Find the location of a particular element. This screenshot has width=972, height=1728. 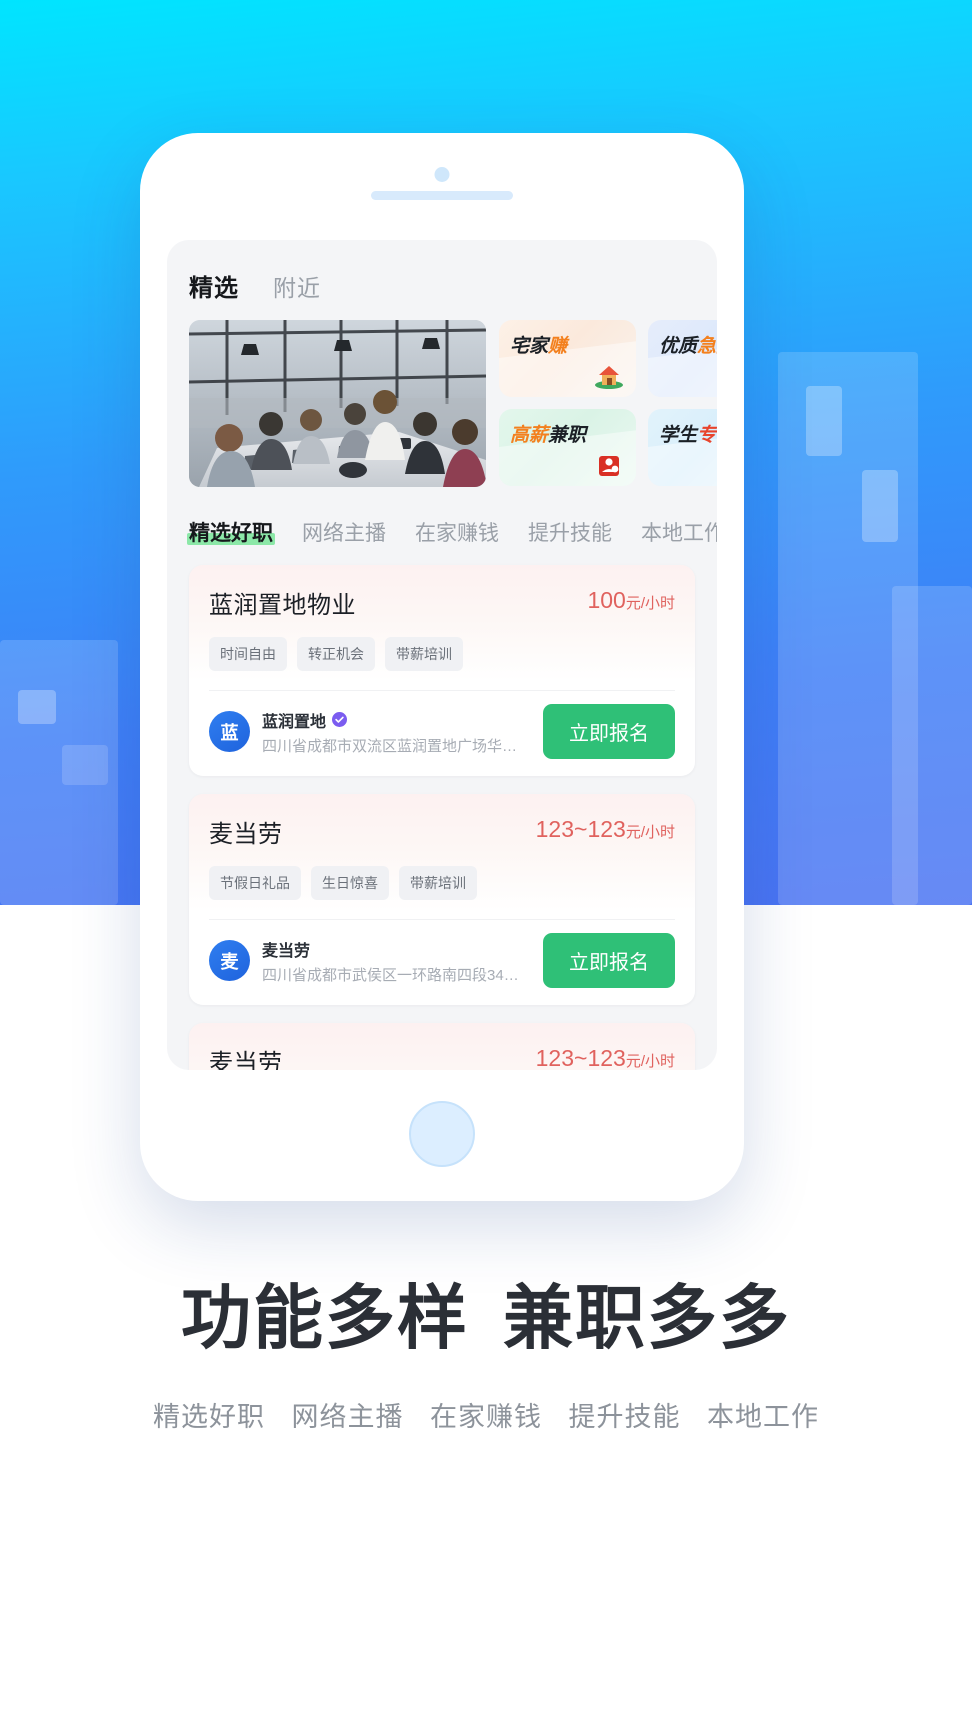

segment-tab-nearby: 附近 is located at coordinates (297, 286).